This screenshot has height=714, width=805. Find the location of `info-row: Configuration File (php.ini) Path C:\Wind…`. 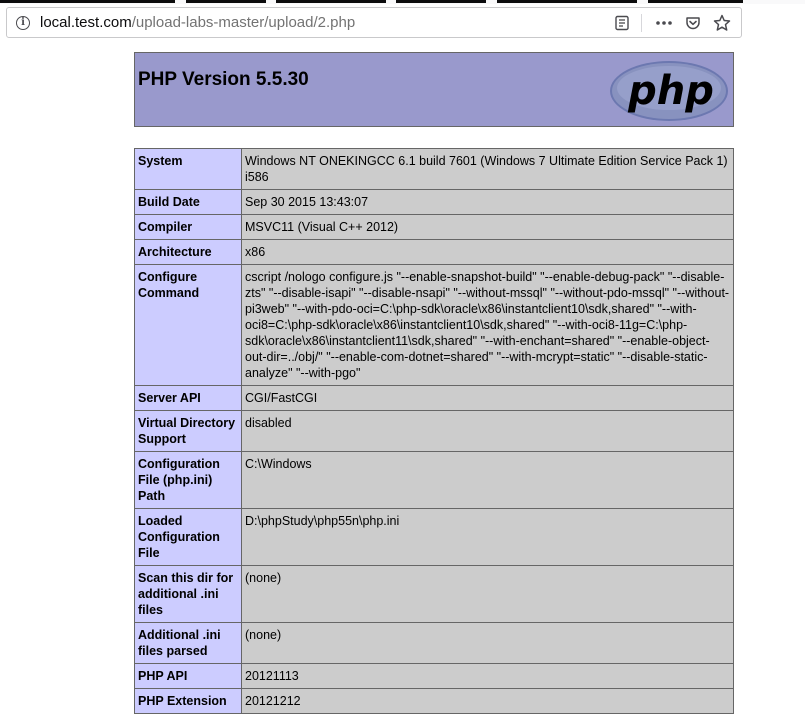

info-row: Configuration File (php.ini) Path C:\Wind… is located at coordinates (434, 480).